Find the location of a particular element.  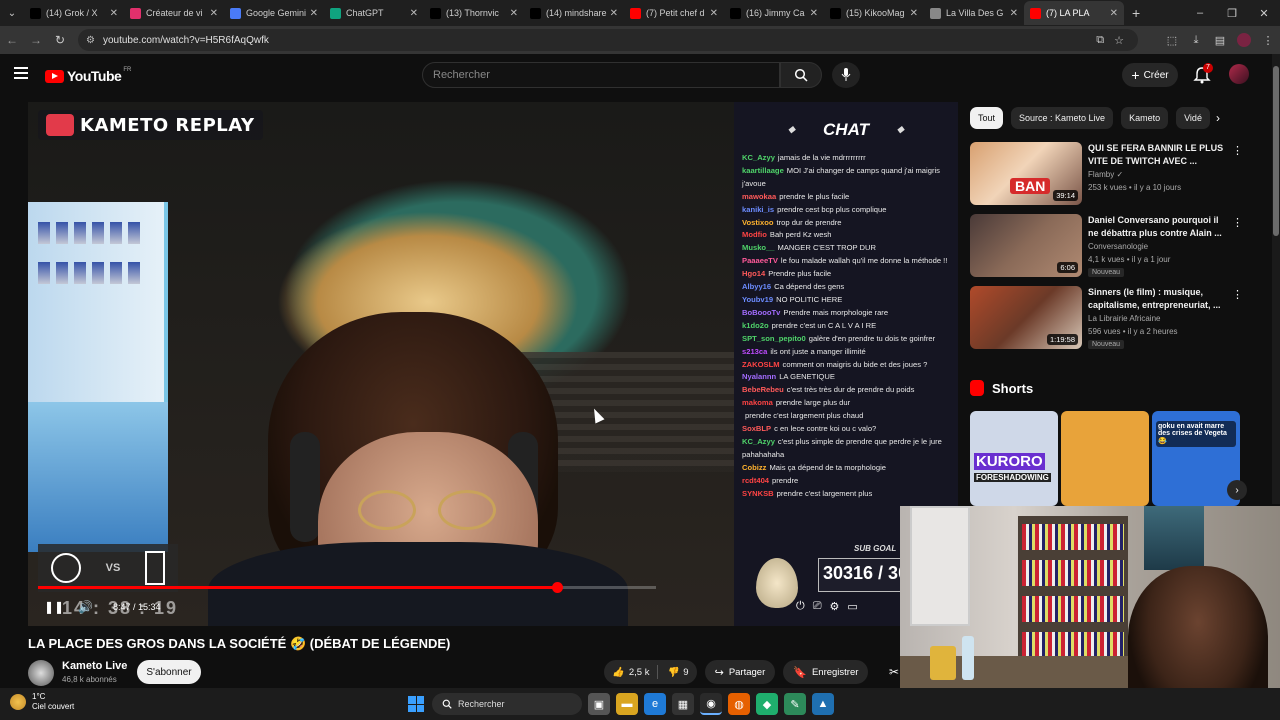

windows-start-icon is located at coordinates (416, 704).